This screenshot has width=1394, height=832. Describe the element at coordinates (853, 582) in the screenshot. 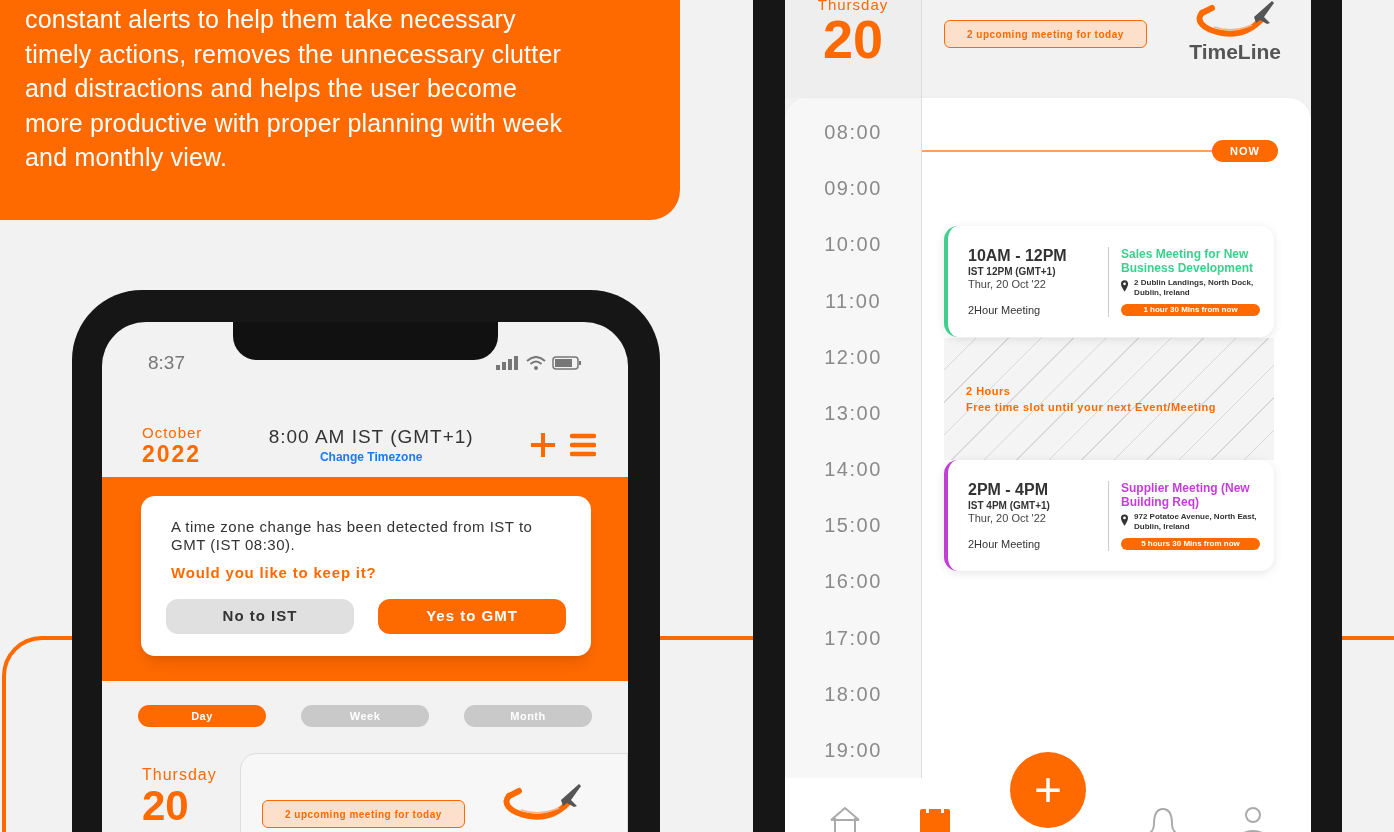

I see `hour-label: 16:00` at that location.